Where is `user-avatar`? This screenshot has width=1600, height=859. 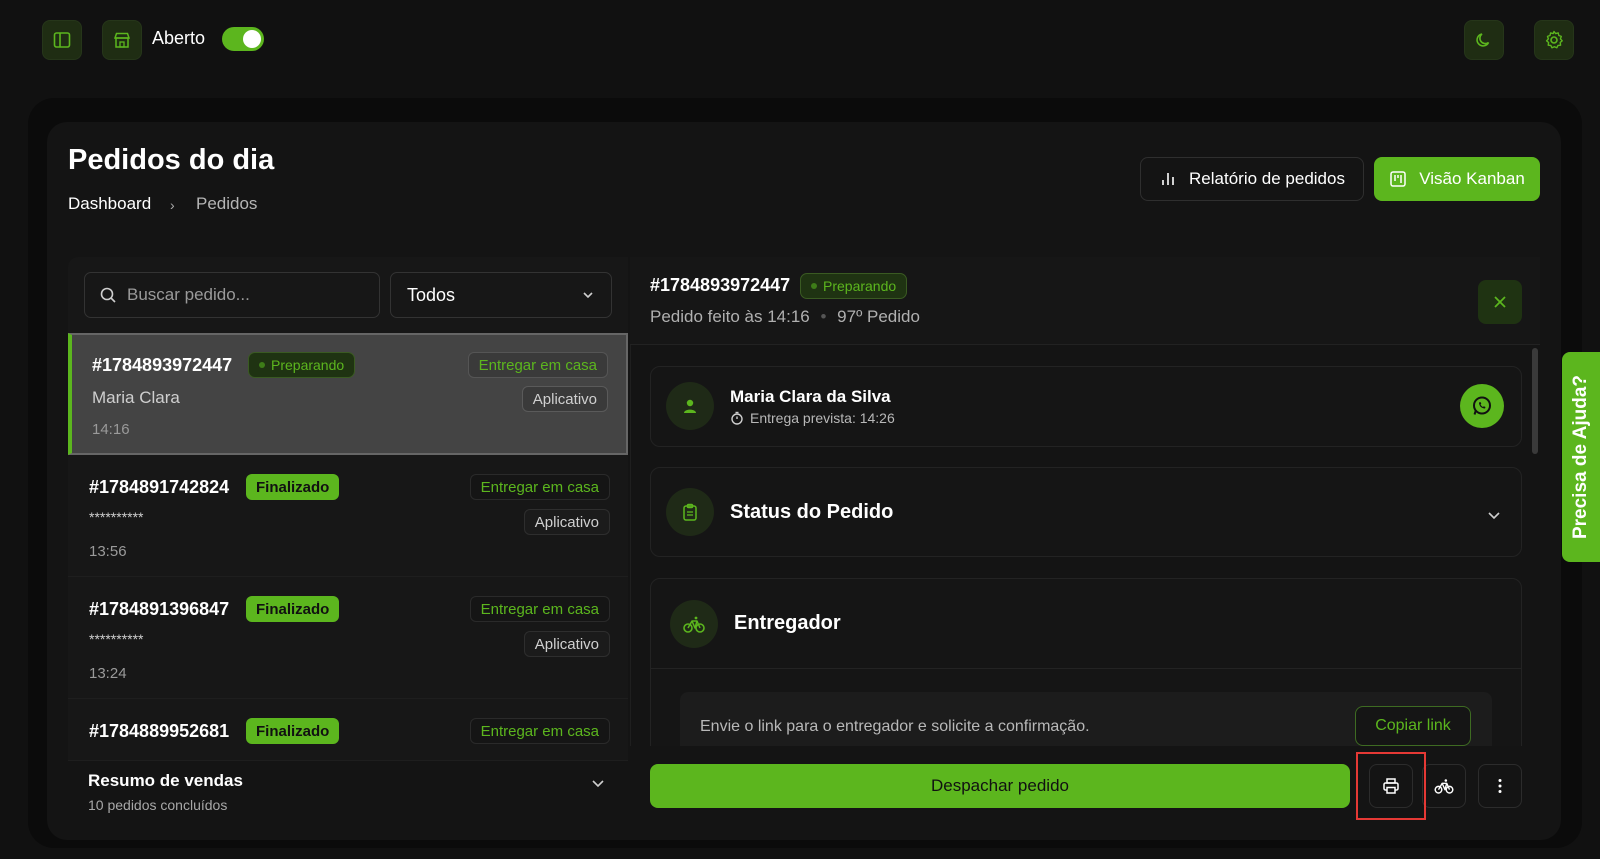 user-avatar is located at coordinates (690, 406).